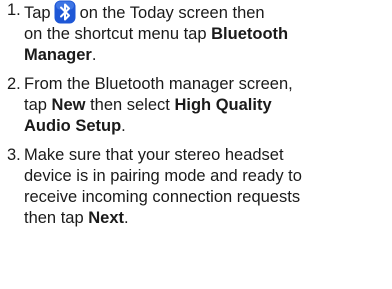  What do you see at coordinates (130, 105) in the screenshot?
I see `step-text: then select` at bounding box center [130, 105].